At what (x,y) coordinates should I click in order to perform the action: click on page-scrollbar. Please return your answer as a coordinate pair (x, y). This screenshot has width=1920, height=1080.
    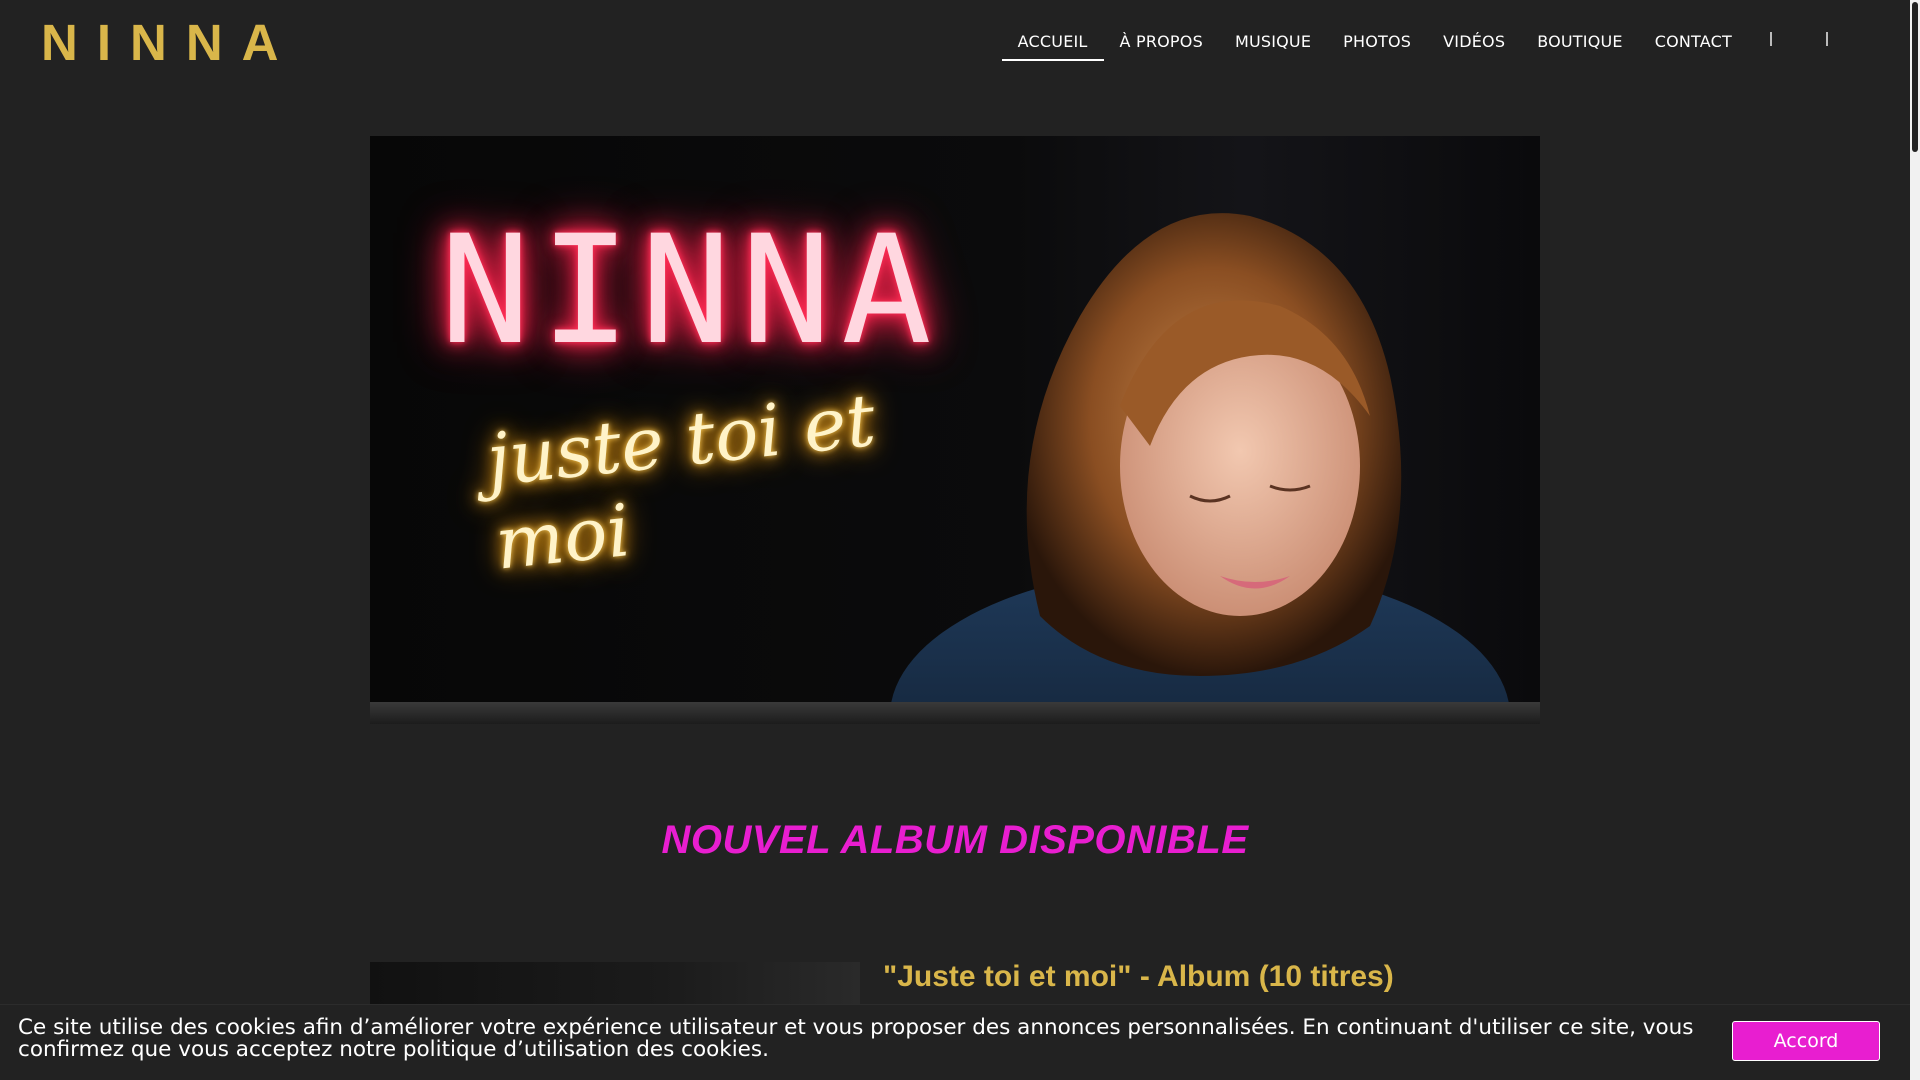
    Looking at the image, I should click on (1915, 540).